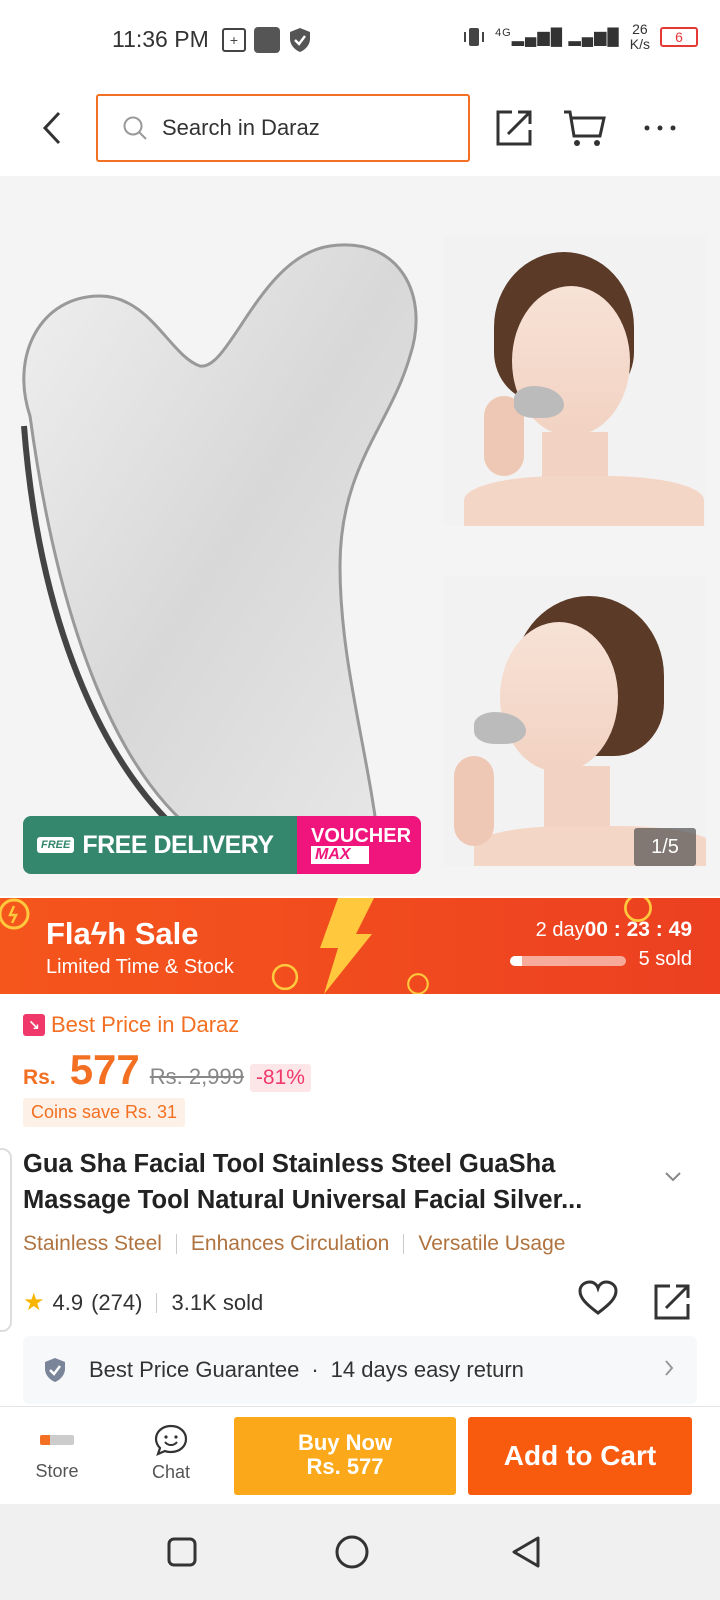 The width and height of the screenshot is (720, 1600). What do you see at coordinates (171, 1472) in the screenshot?
I see `chat-label: Chat` at bounding box center [171, 1472].